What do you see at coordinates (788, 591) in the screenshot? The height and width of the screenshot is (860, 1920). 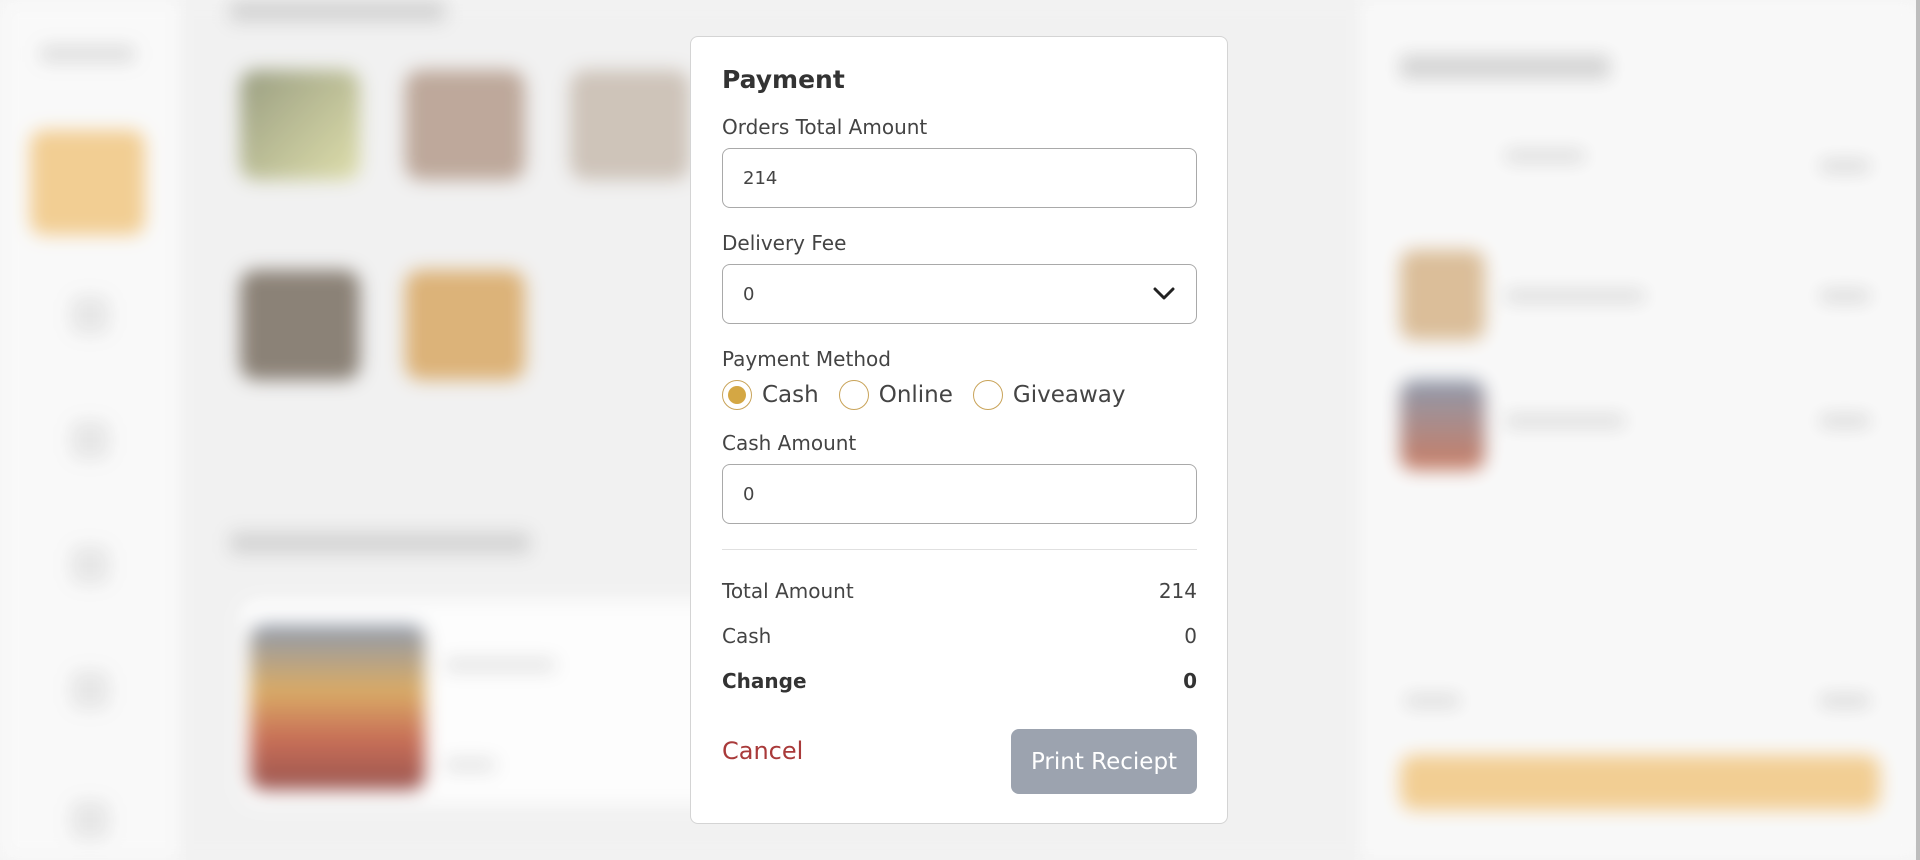 I see `summary-total-label: Total Amount` at bounding box center [788, 591].